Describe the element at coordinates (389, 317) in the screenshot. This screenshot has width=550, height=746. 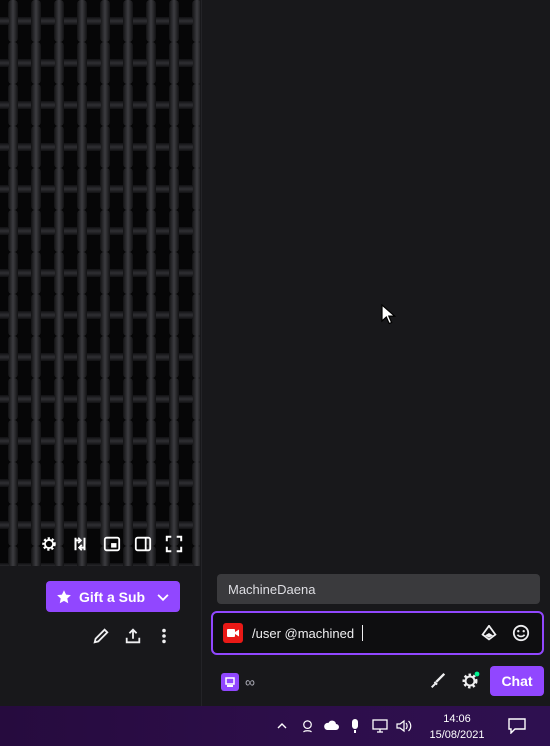
I see `mouse-cursor-icon` at that location.